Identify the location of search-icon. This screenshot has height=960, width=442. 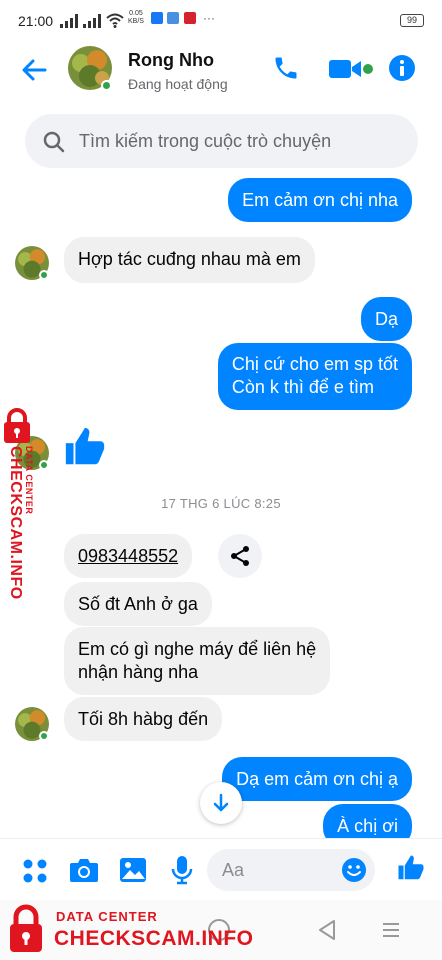
(54, 142).